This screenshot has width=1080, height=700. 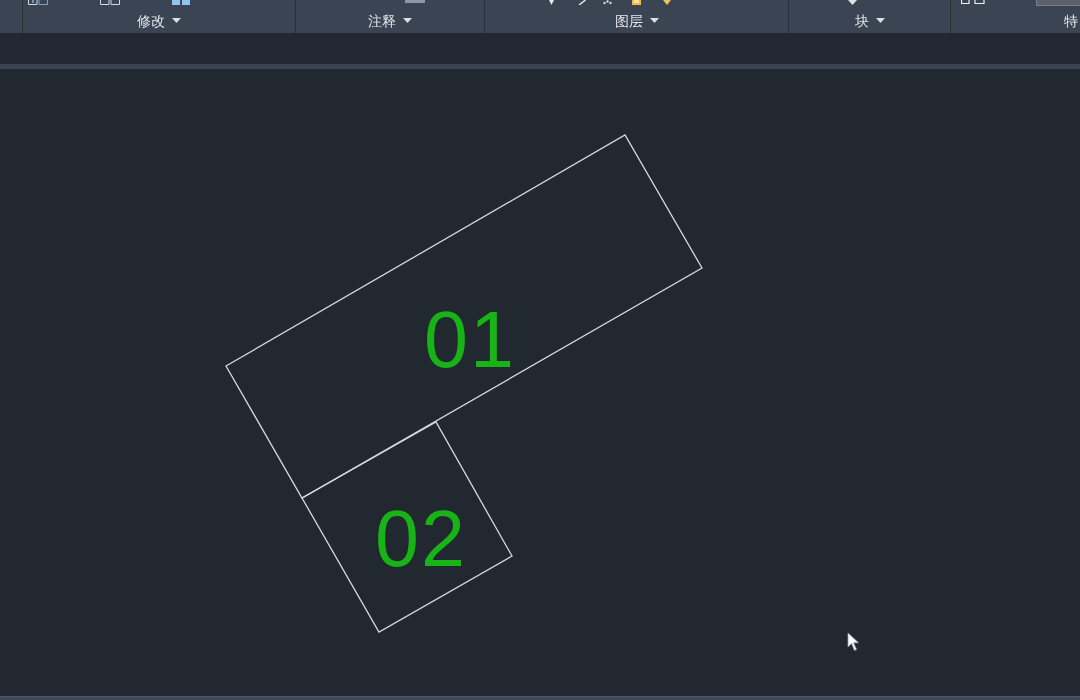 What do you see at coordinates (470, 339) in the screenshot?
I see `shape-label: 01` at bounding box center [470, 339].